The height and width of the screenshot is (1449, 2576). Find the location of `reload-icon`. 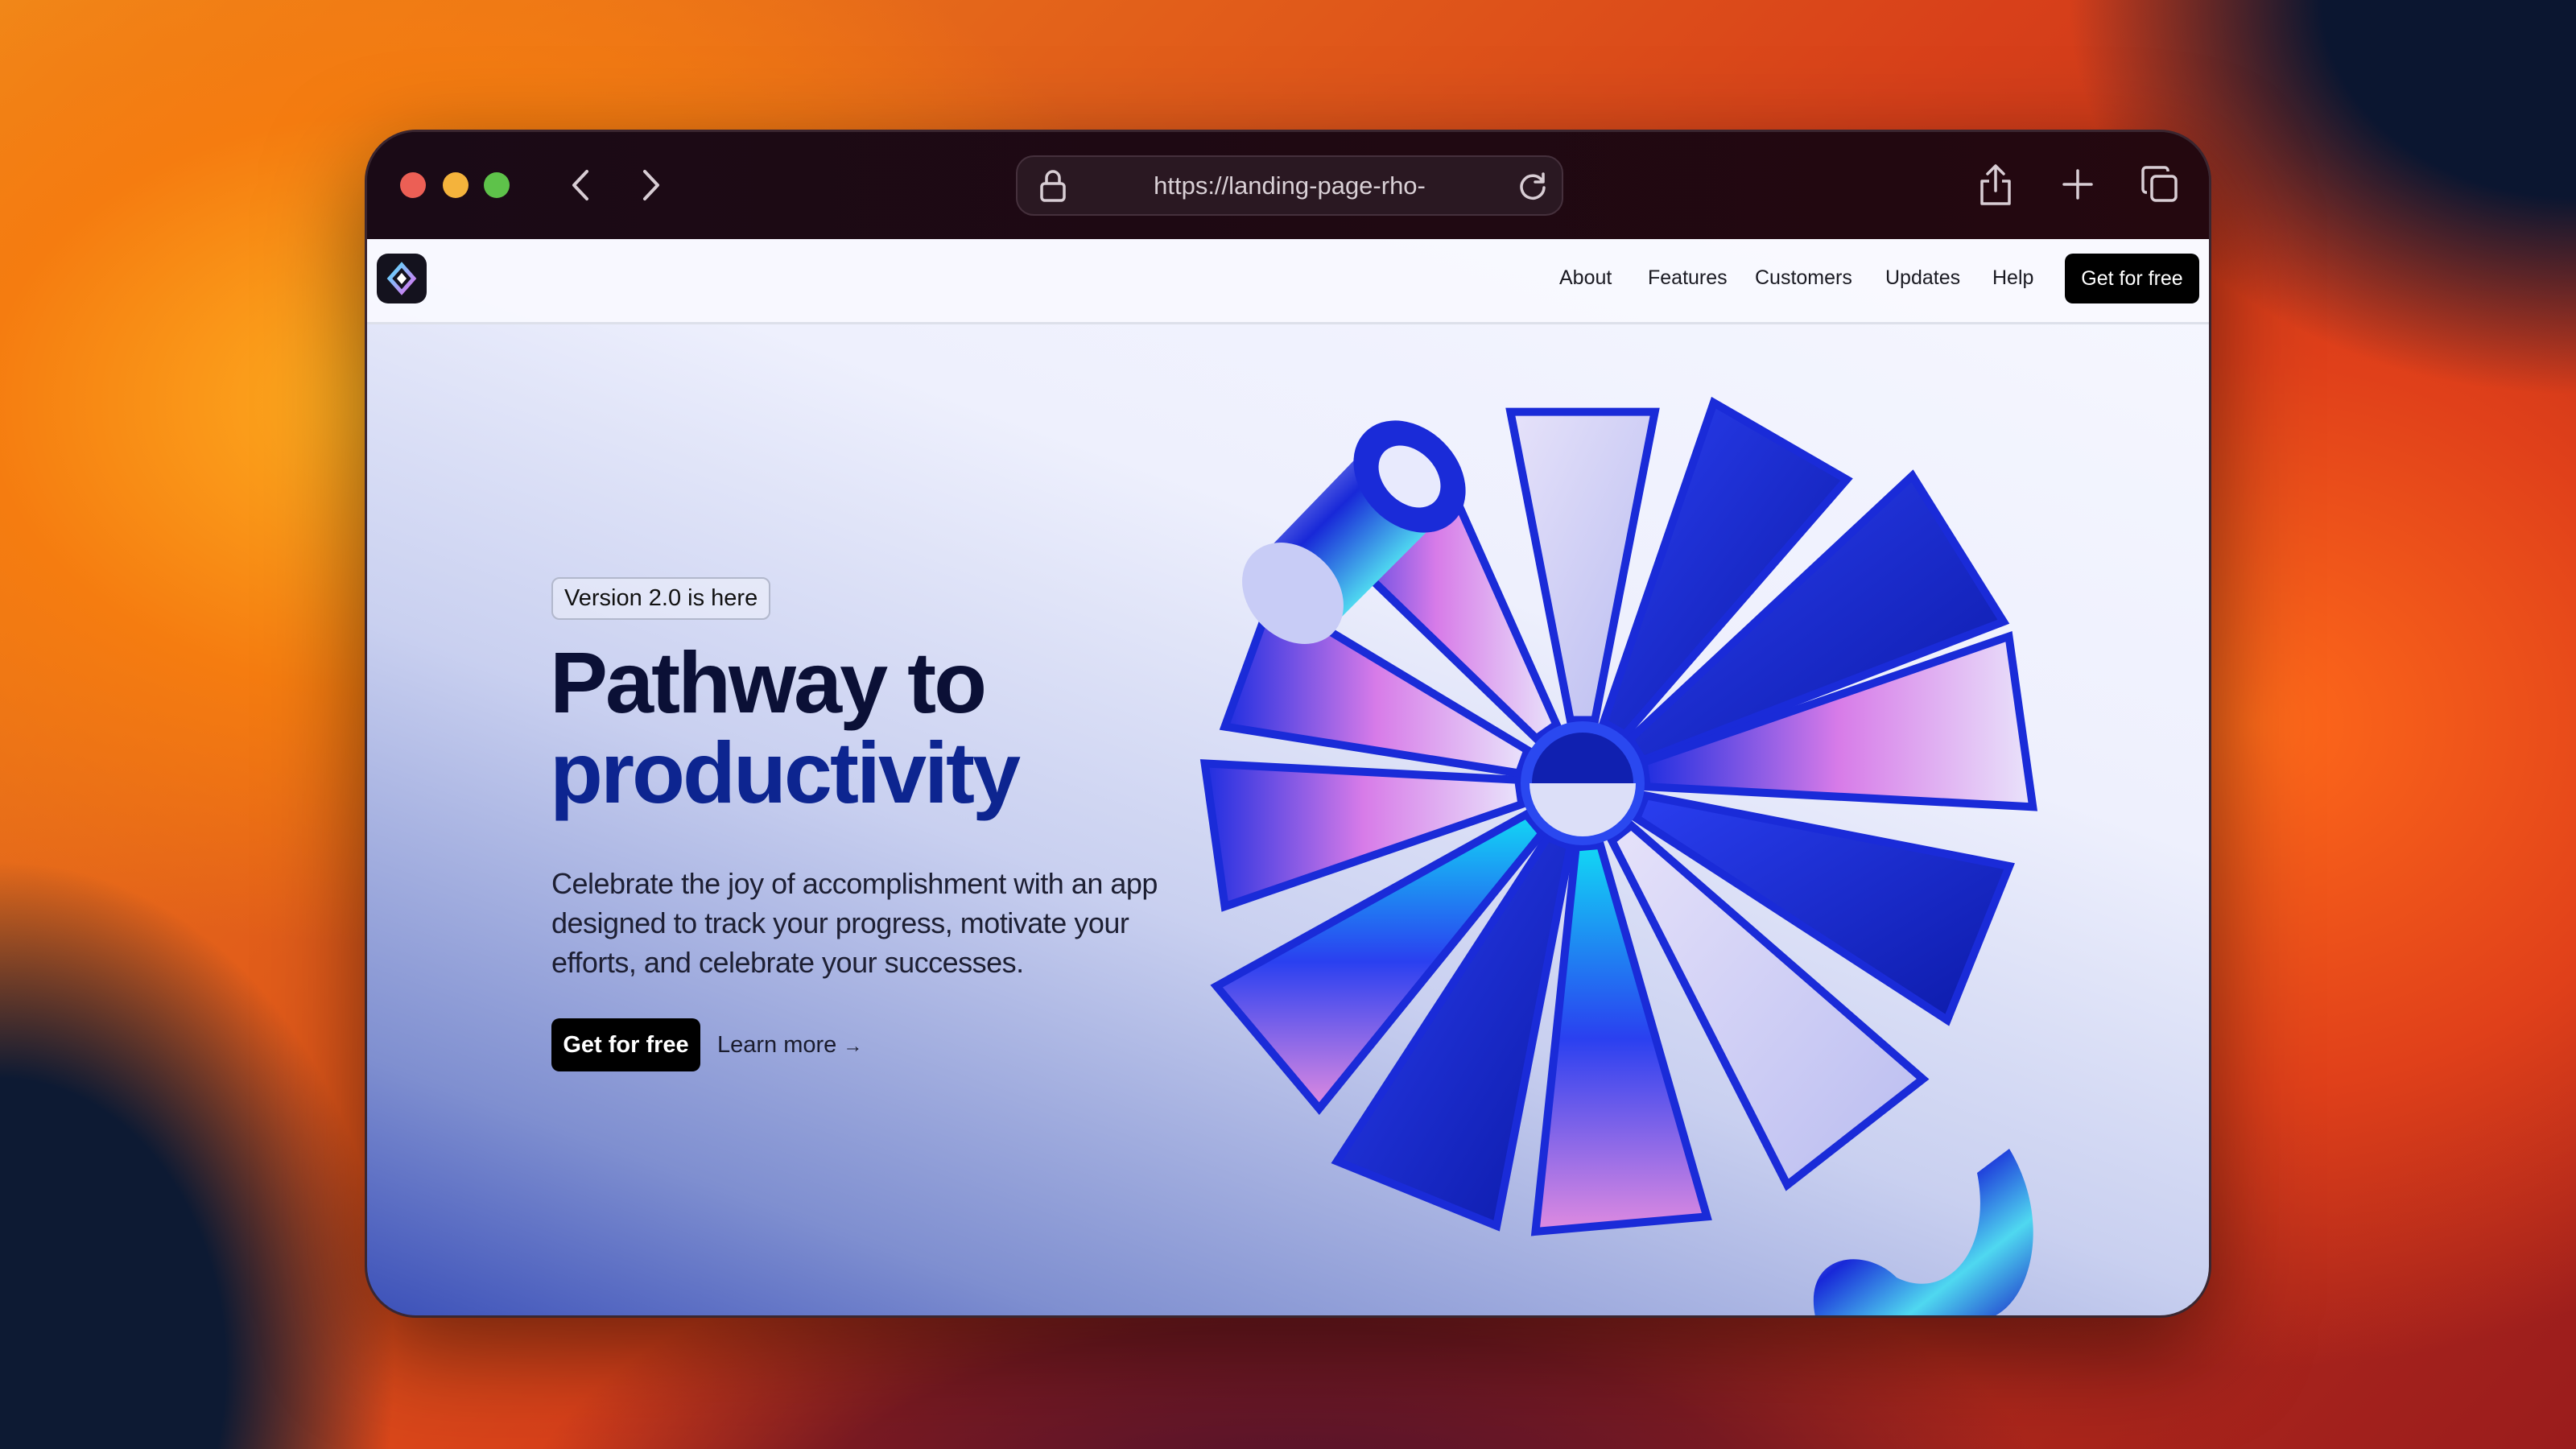

reload-icon is located at coordinates (1532, 186).